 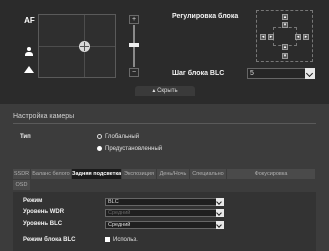 I want to click on mode-select: BLC, so click(x=164, y=202).